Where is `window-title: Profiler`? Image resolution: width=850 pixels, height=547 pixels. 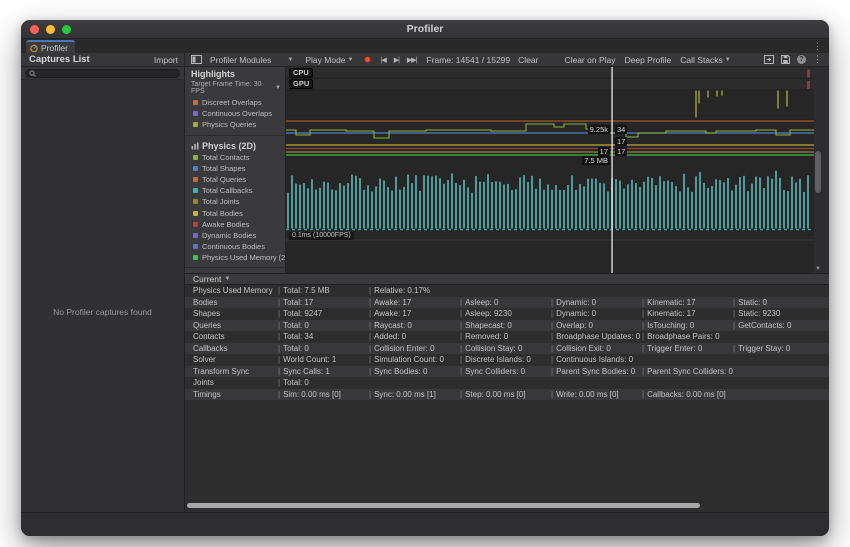
window-title: Profiler is located at coordinates (425, 29).